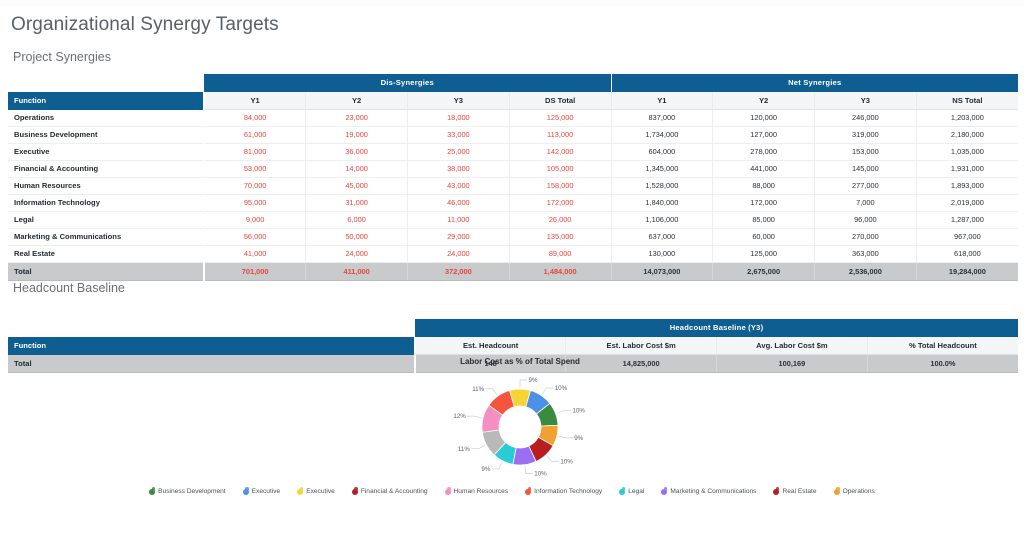 This screenshot has width=1024, height=549. I want to click on legend-item: Financial & Accounting, so click(389, 491).